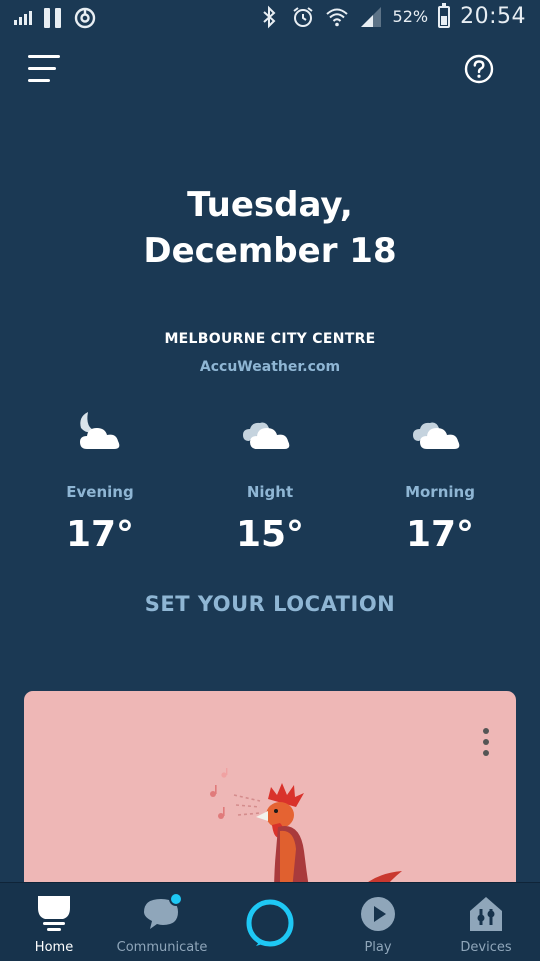 Image resolution: width=540 pixels, height=961 pixels. What do you see at coordinates (270, 251) in the screenshot?
I see `date-day: December 18` at bounding box center [270, 251].